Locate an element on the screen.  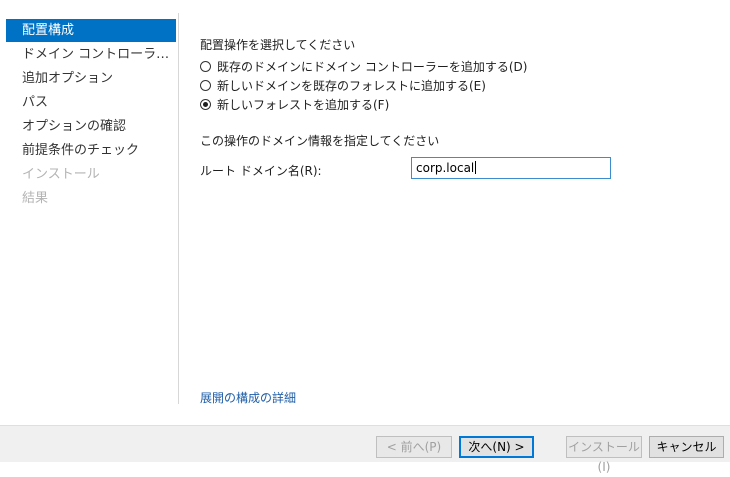
deployment-details-link: 展開の構成の詳細 is located at coordinates (248, 397).